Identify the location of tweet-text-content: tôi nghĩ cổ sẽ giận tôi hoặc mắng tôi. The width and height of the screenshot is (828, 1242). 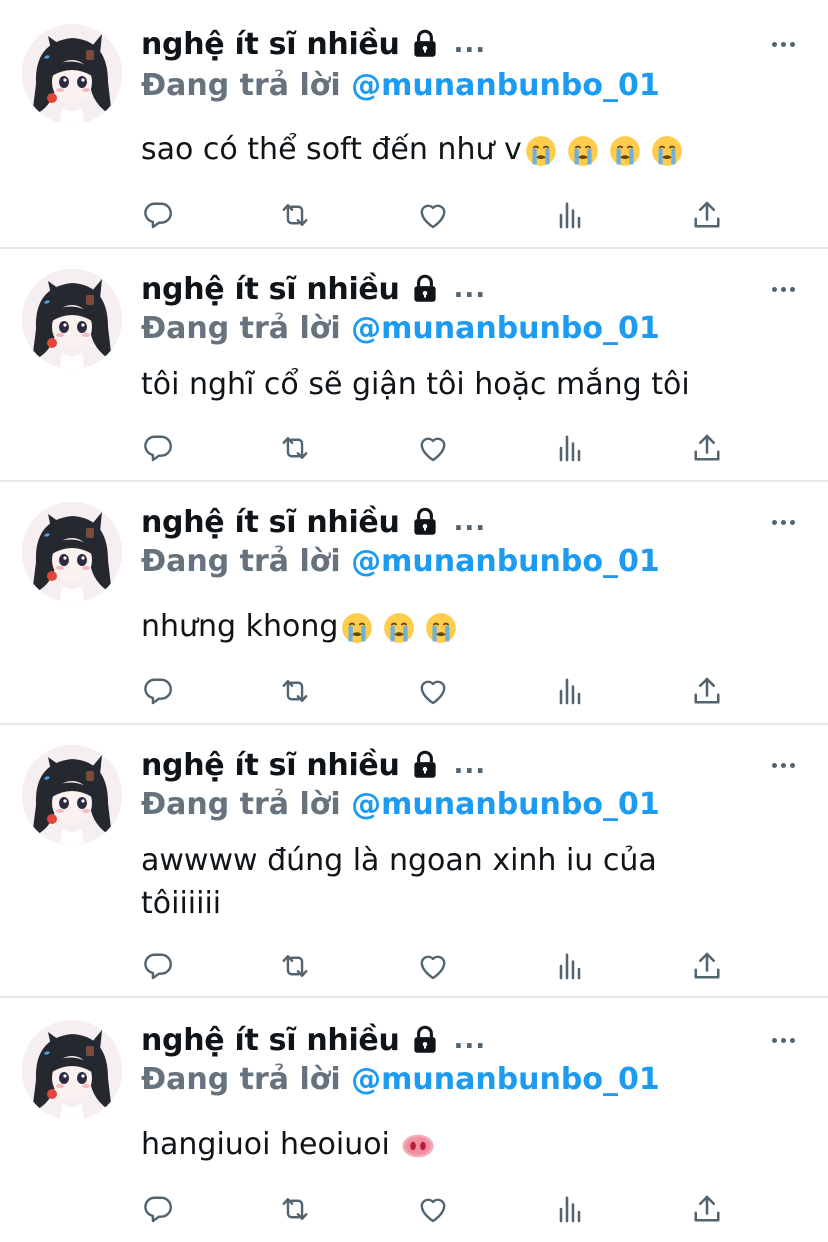
(415, 384).